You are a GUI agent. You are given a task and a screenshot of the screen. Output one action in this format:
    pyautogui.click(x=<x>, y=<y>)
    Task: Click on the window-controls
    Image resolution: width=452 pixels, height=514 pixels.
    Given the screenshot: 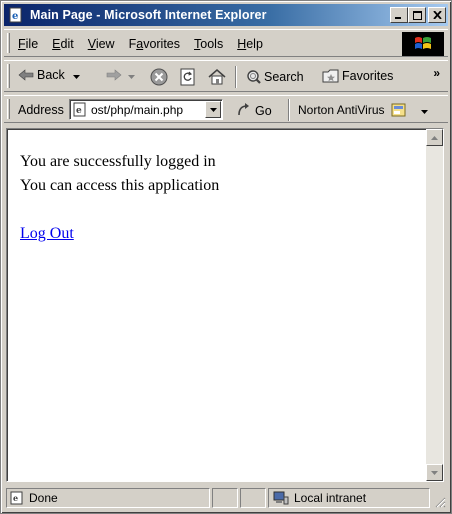 What is the action you would take?
    pyautogui.click(x=418, y=15)
    